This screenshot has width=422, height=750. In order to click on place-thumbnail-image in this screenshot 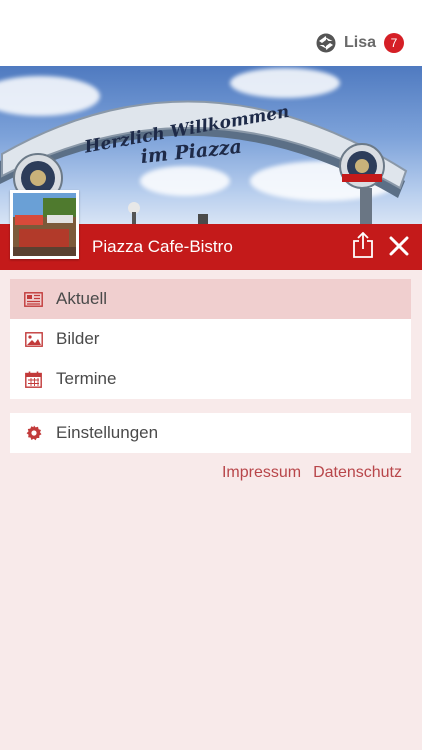, I will do `click(44, 224)`.